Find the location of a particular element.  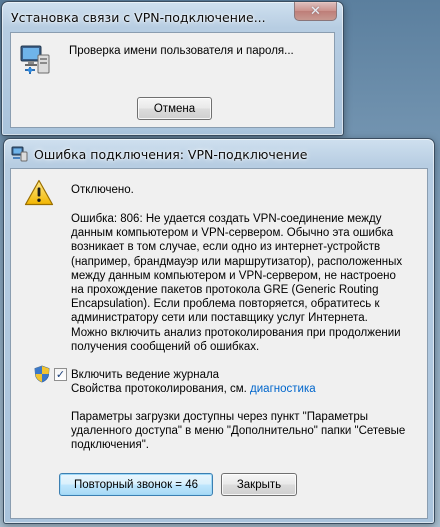

enable-logging-checkbox: ✓ is located at coordinates (60, 374).